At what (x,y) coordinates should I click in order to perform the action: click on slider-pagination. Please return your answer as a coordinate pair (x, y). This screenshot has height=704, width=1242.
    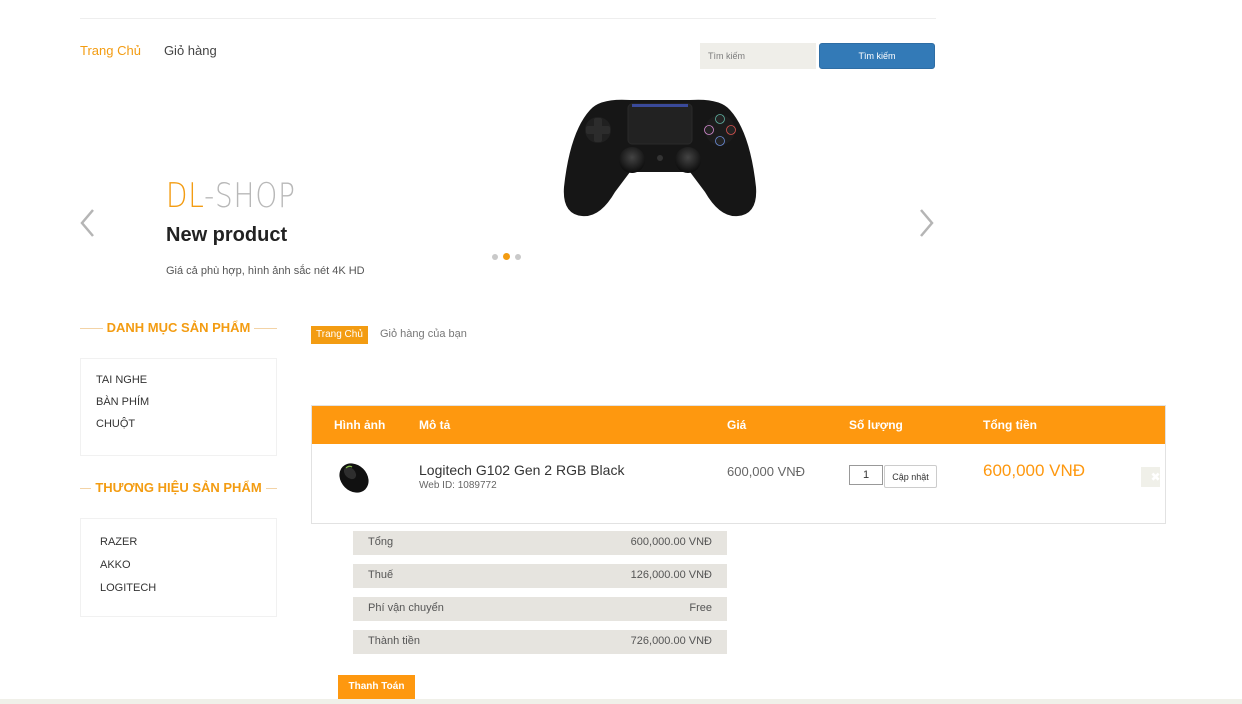
    Looking at the image, I should click on (506, 256).